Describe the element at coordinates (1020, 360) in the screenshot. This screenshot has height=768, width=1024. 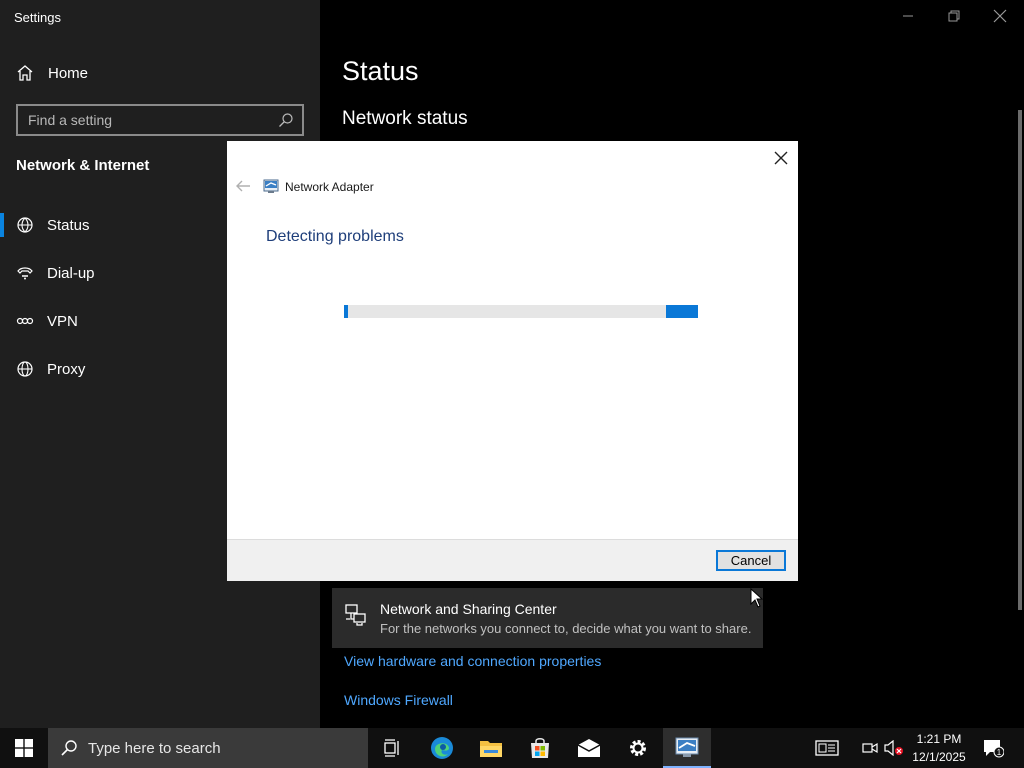
I see `scrollbar` at that location.